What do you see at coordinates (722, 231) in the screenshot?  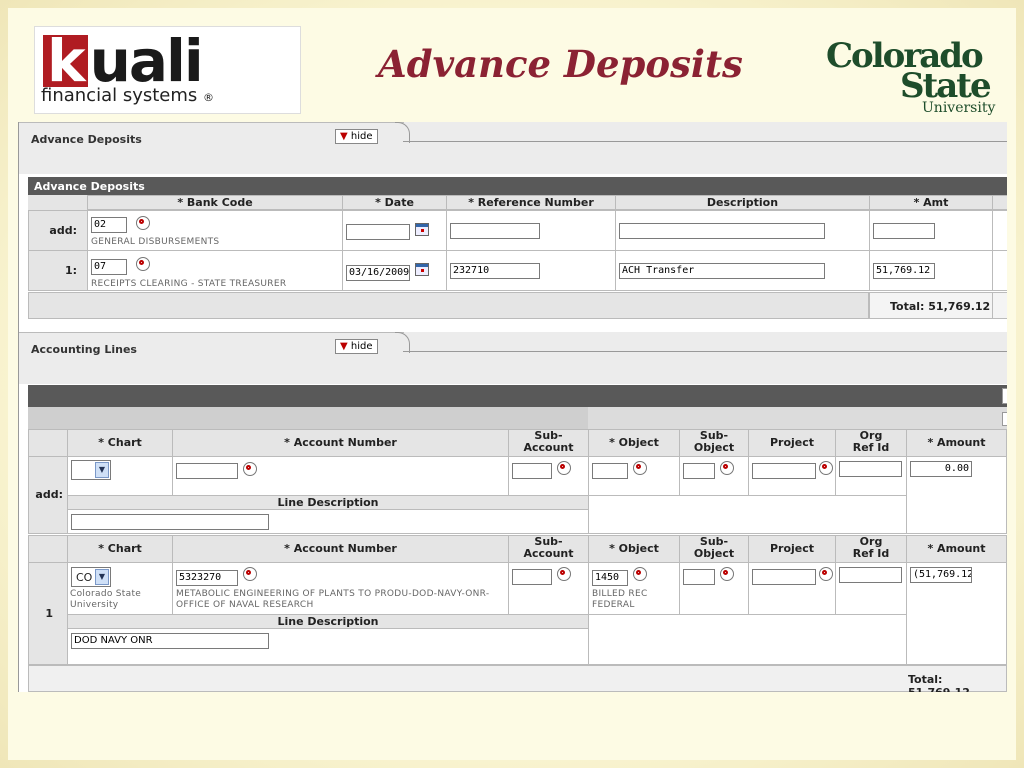 I see `add-description-input` at bounding box center [722, 231].